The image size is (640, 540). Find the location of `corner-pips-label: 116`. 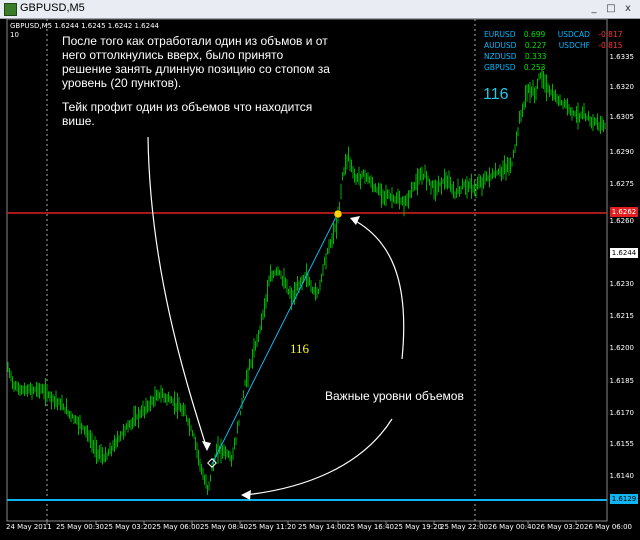

corner-pips-label: 116 is located at coordinates (496, 94).